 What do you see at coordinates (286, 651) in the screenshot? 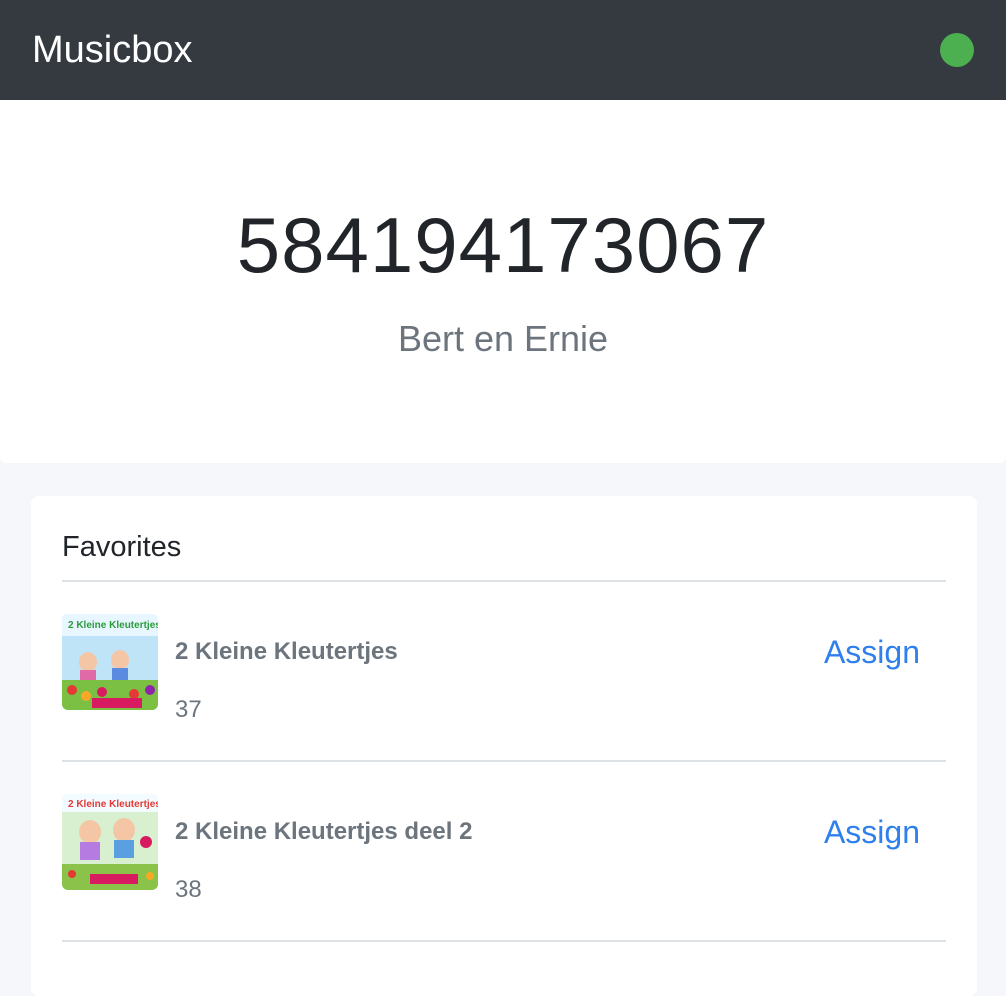
I see `favorite-title: 2 Kleine Kleutertjes` at bounding box center [286, 651].